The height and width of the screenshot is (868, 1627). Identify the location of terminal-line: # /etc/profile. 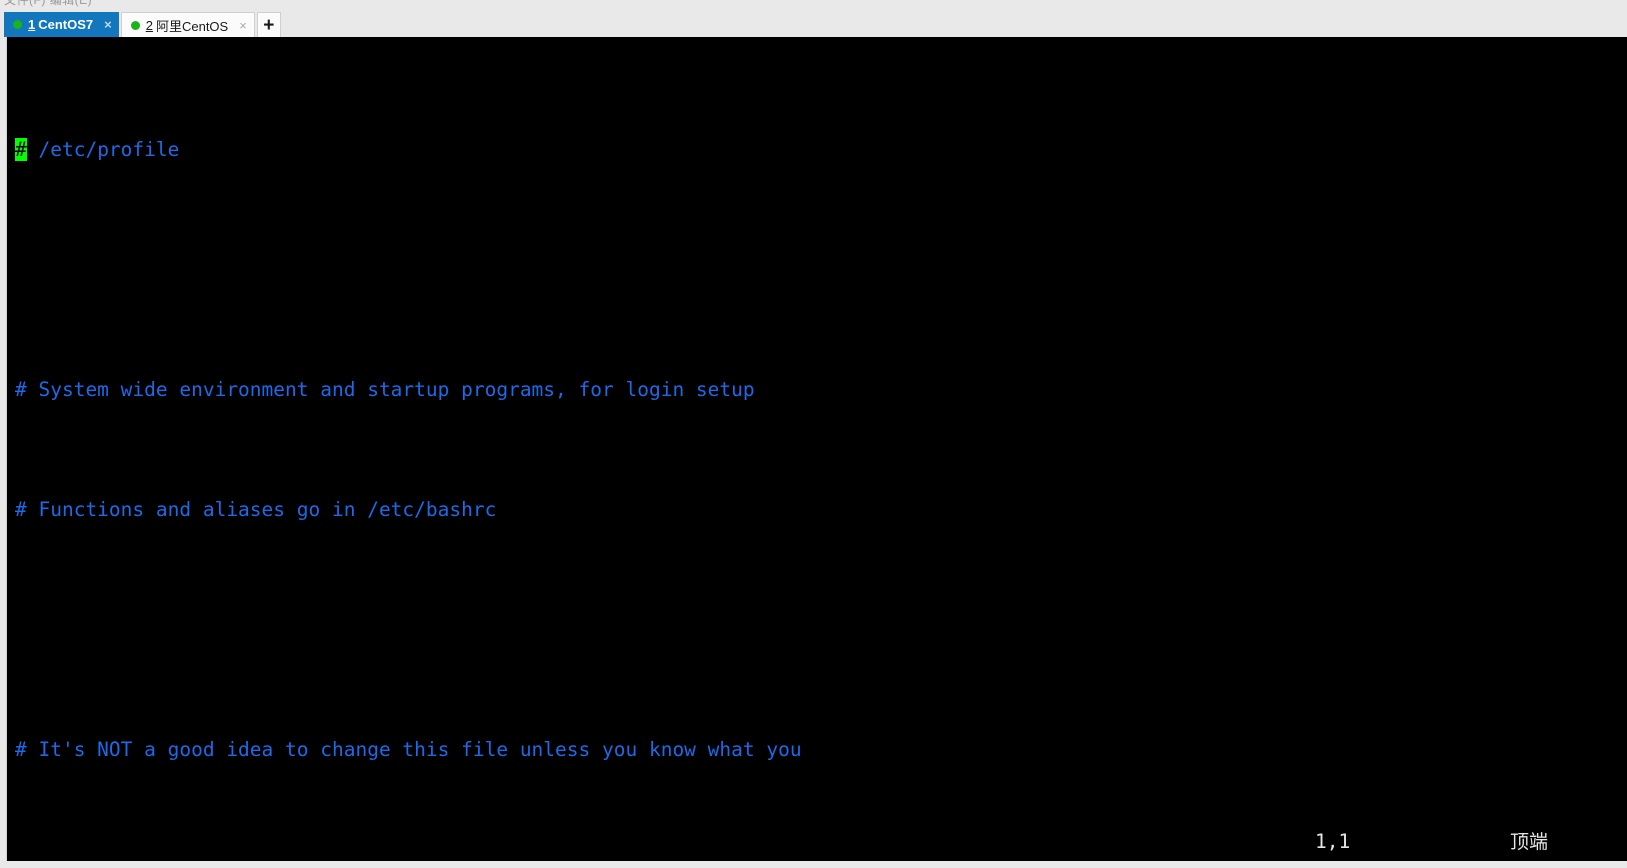
(815, 150).